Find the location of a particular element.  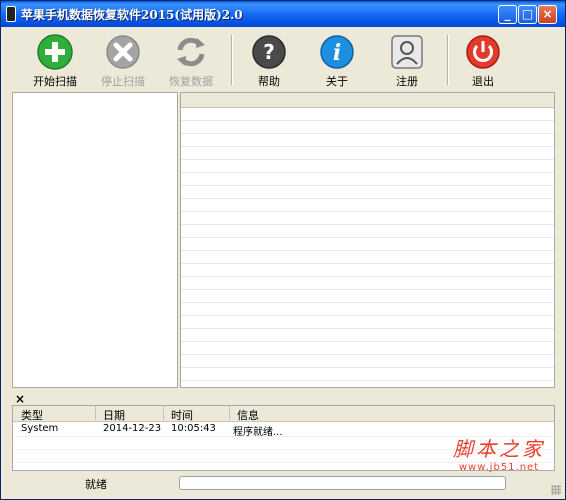

stop-scan-label: 停止扫描 is located at coordinates (123, 81).